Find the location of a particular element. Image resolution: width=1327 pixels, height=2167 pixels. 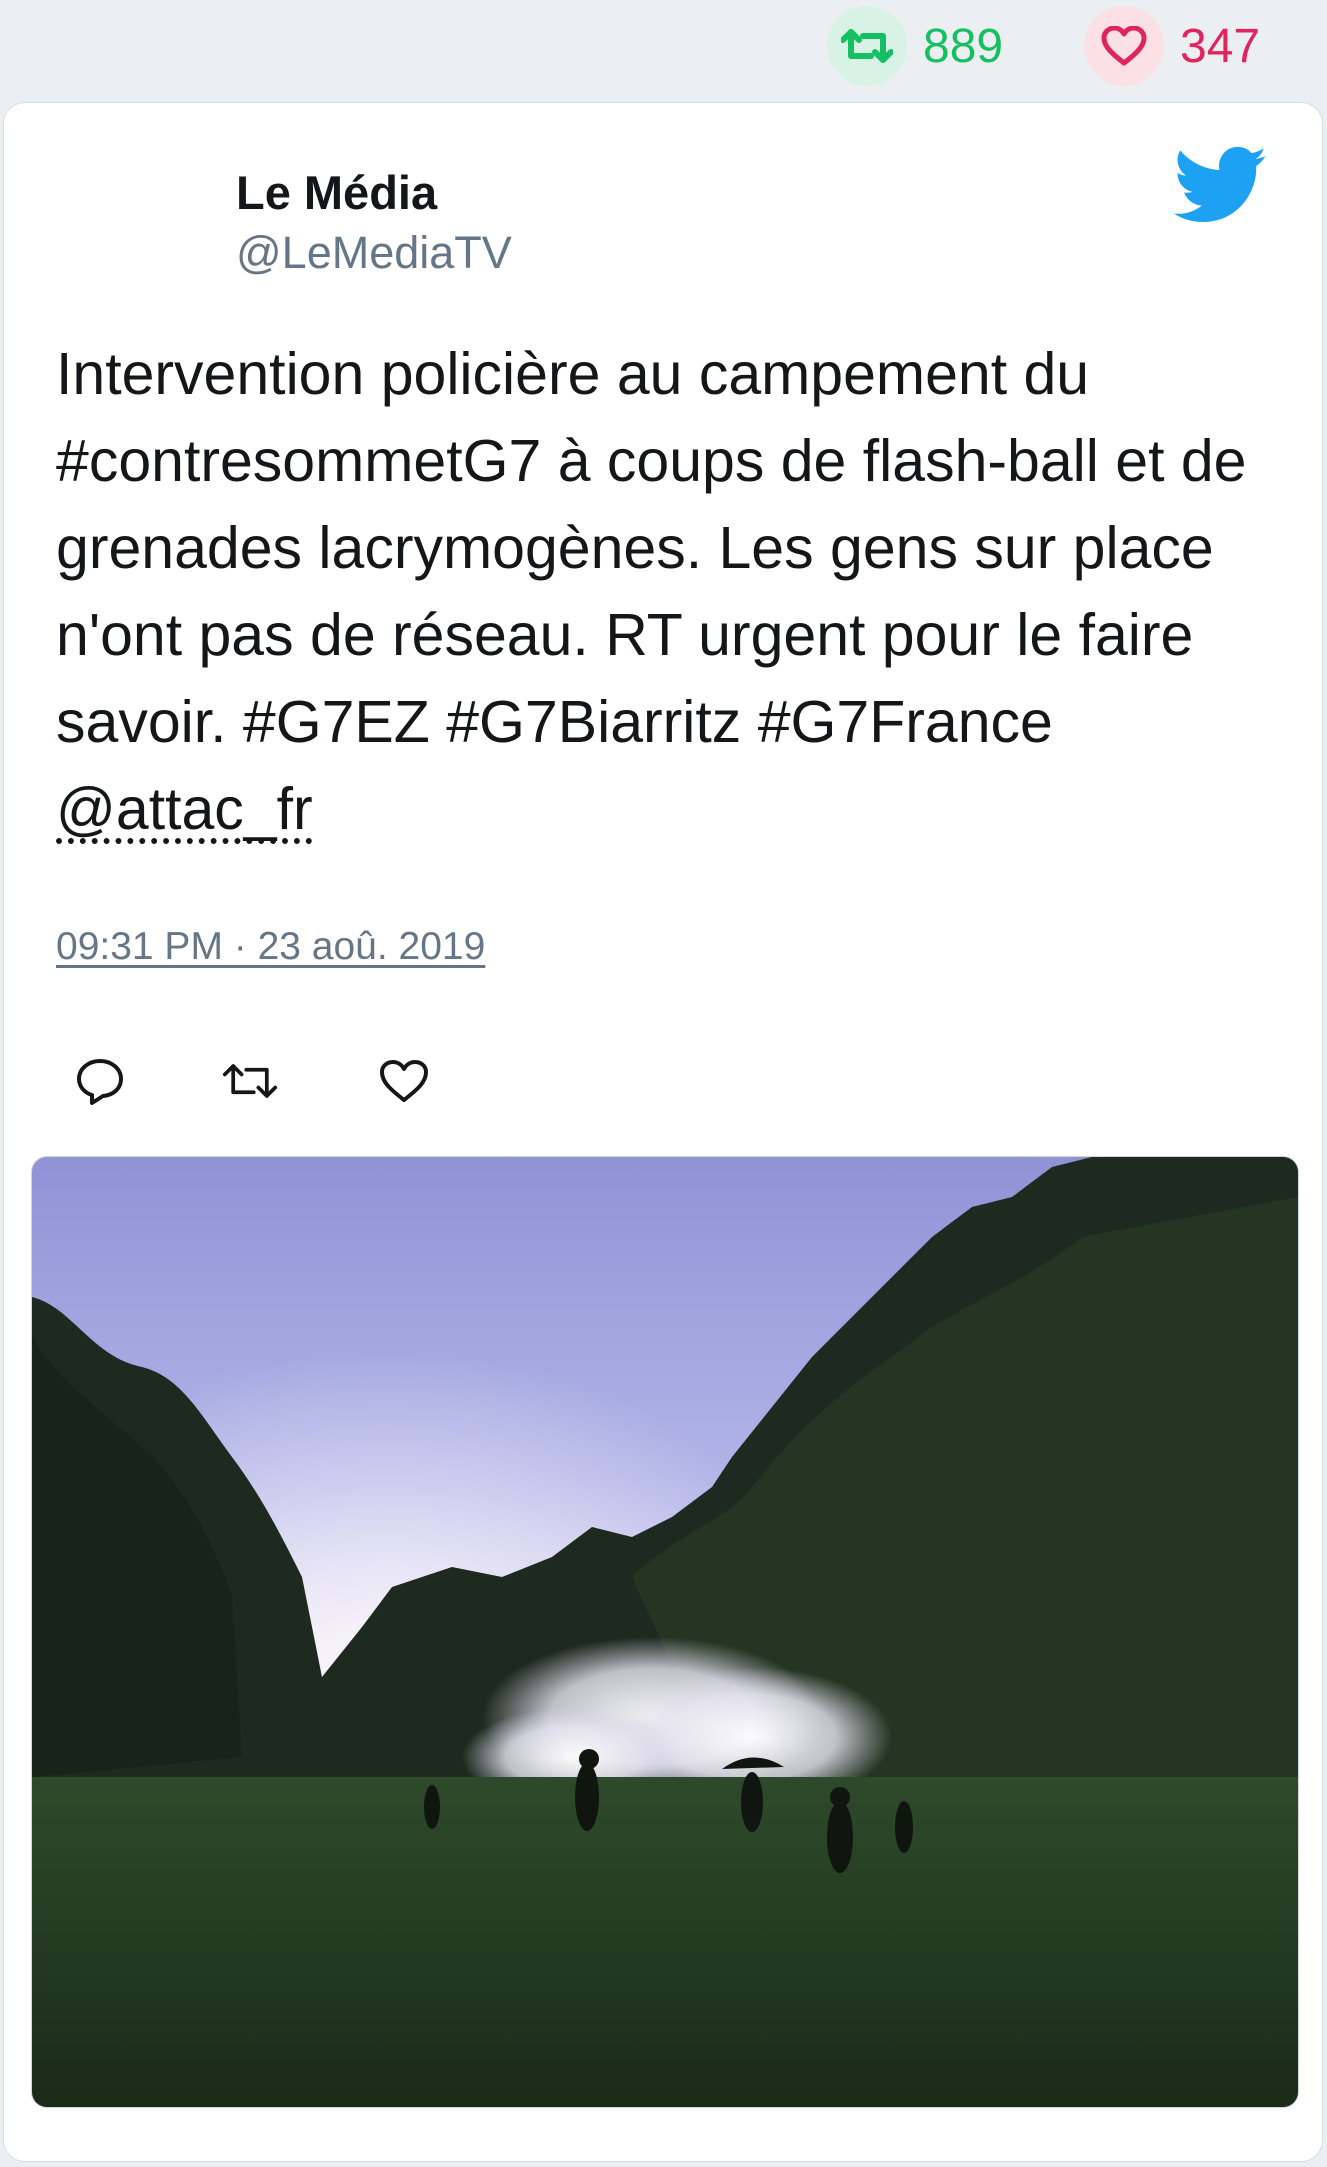

tweet-timestamp: 09:31 PM · 23 aoû. 2019 is located at coordinates (270, 947).